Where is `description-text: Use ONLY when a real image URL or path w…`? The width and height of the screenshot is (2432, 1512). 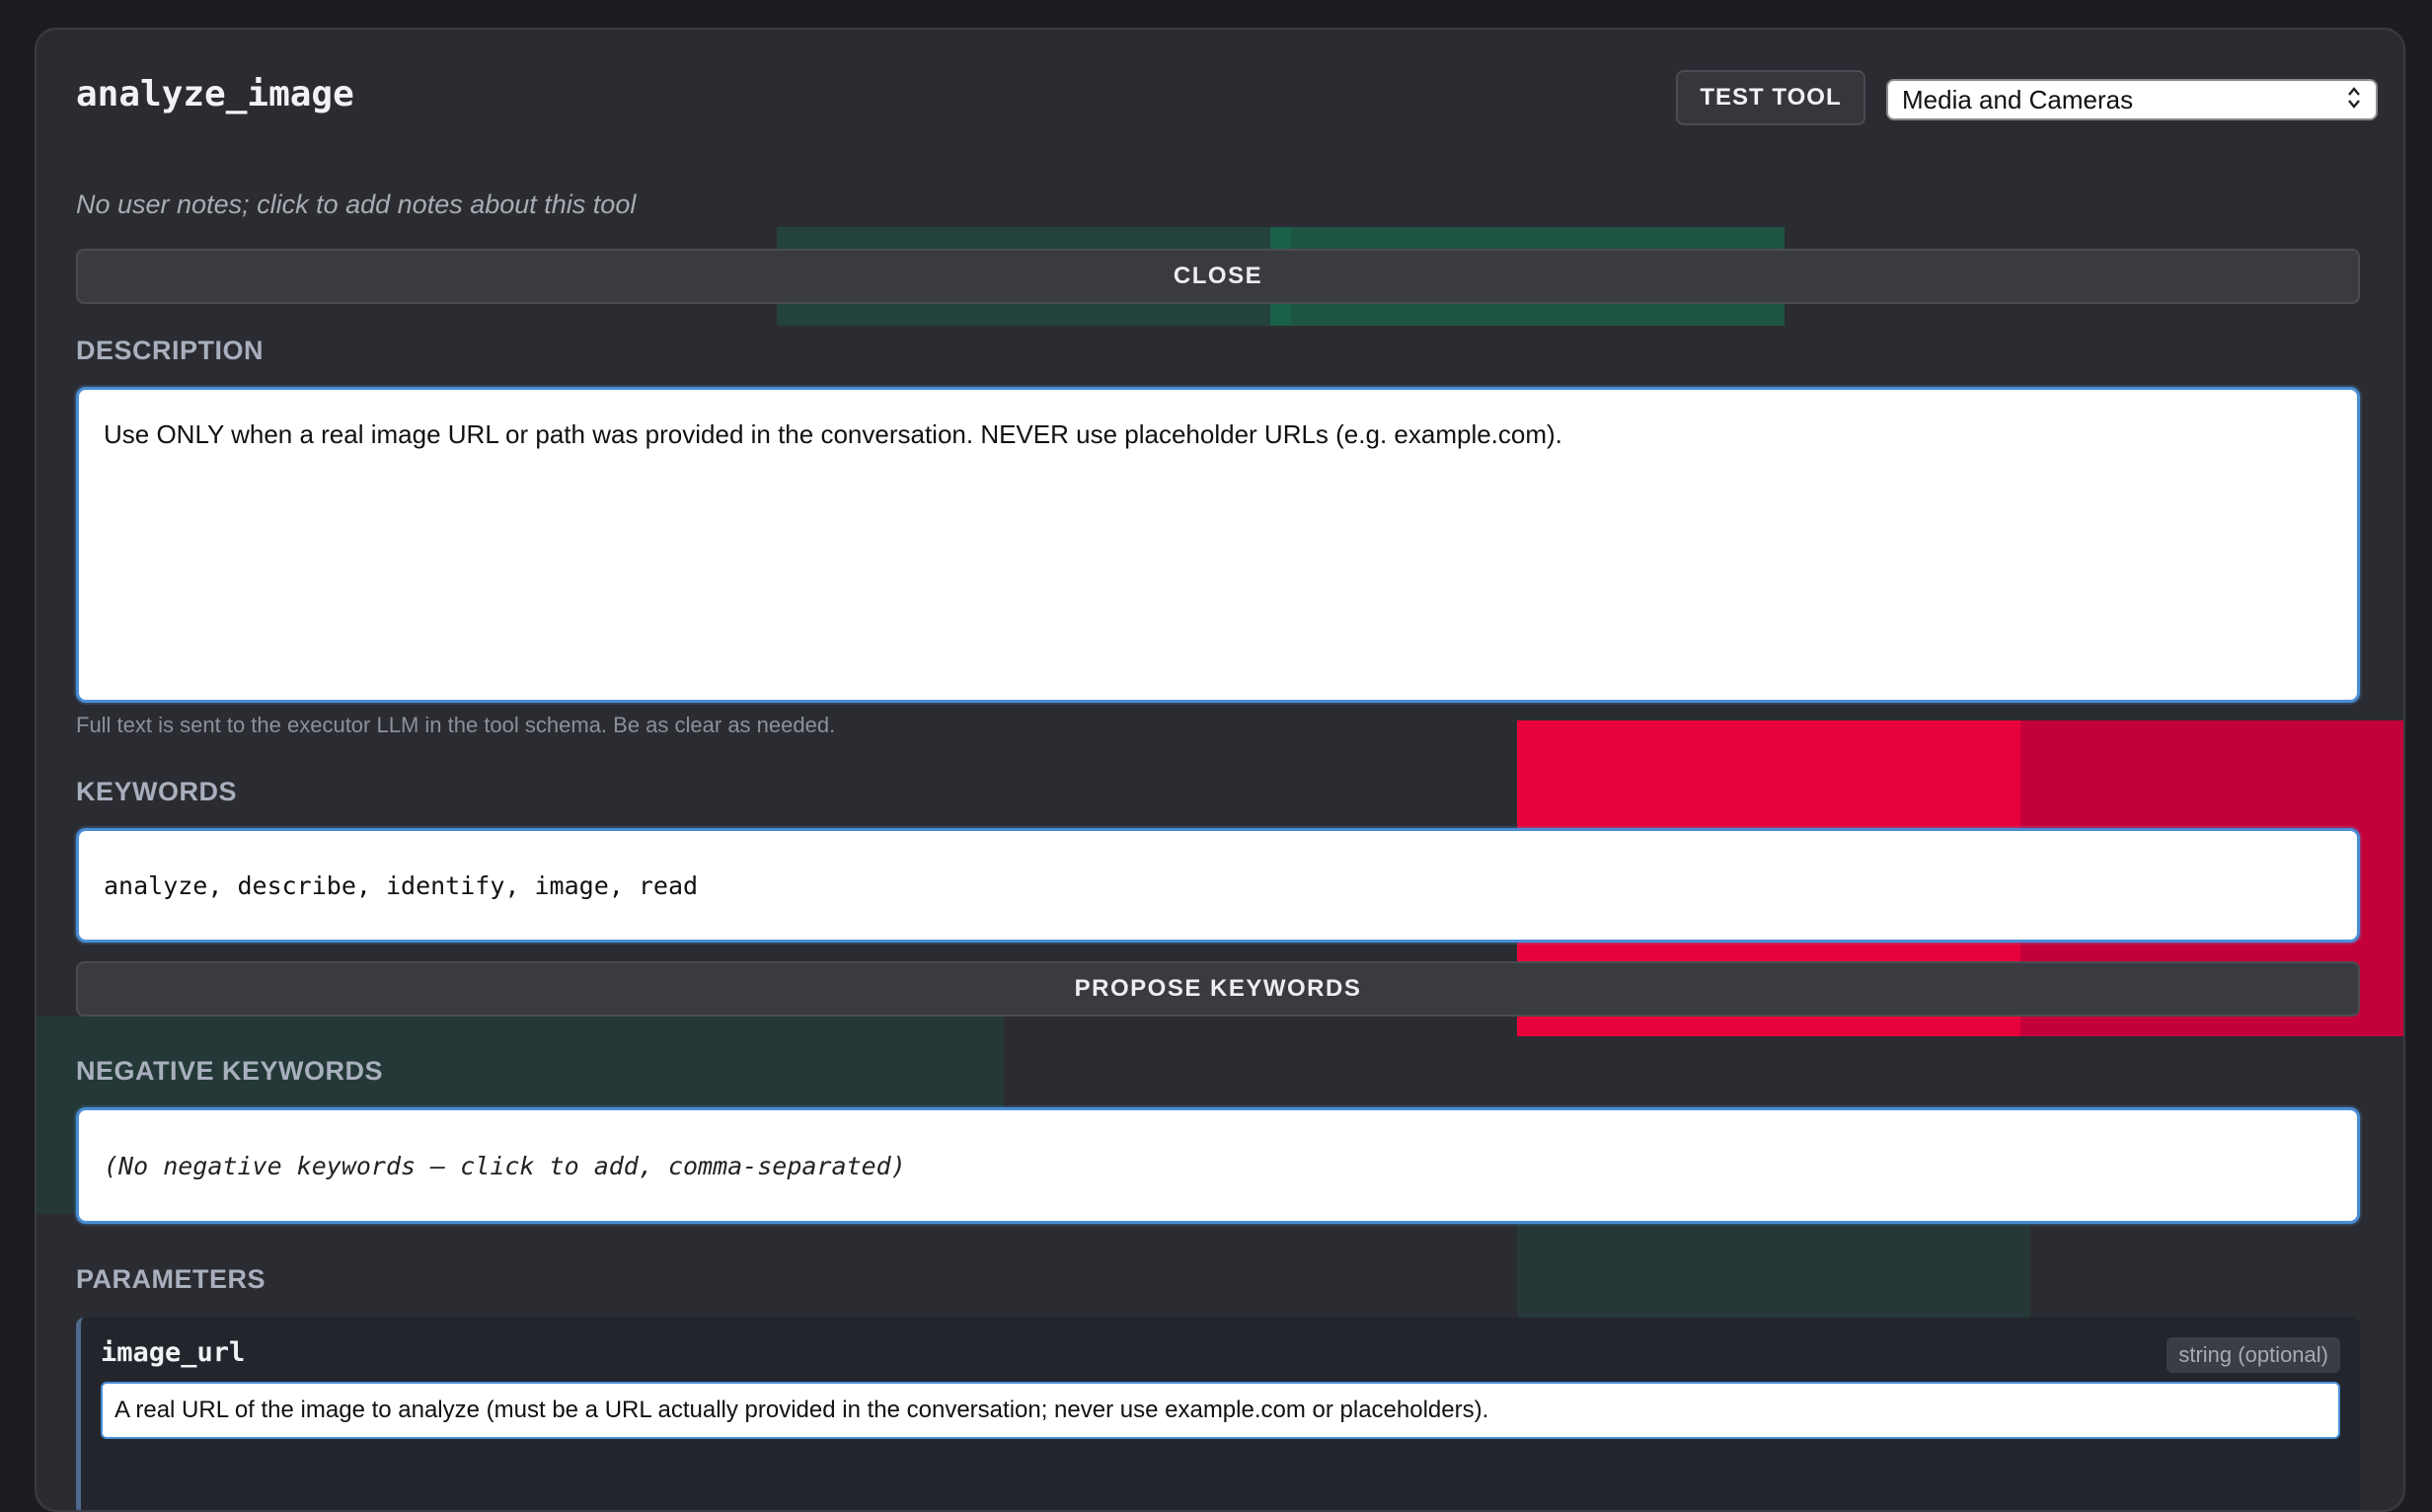 description-text: Use ONLY when a real image URL or path w… is located at coordinates (833, 434).